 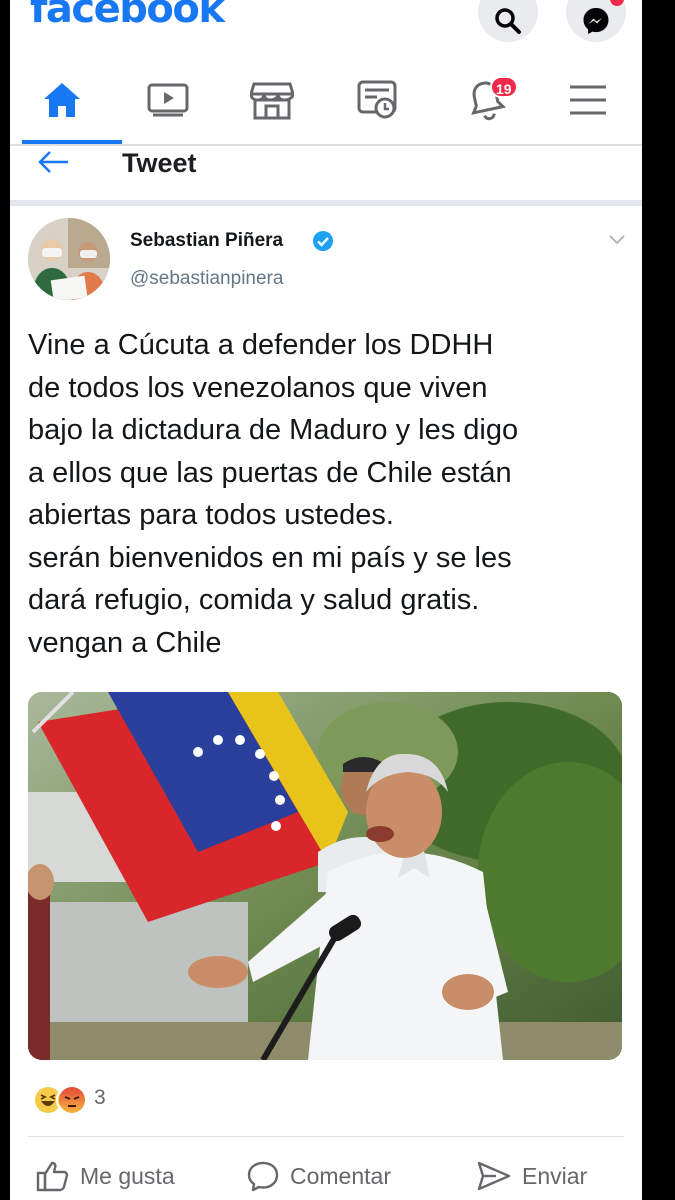 What do you see at coordinates (52, 1176) in the screenshot?
I see `thumbs-up-icon` at bounding box center [52, 1176].